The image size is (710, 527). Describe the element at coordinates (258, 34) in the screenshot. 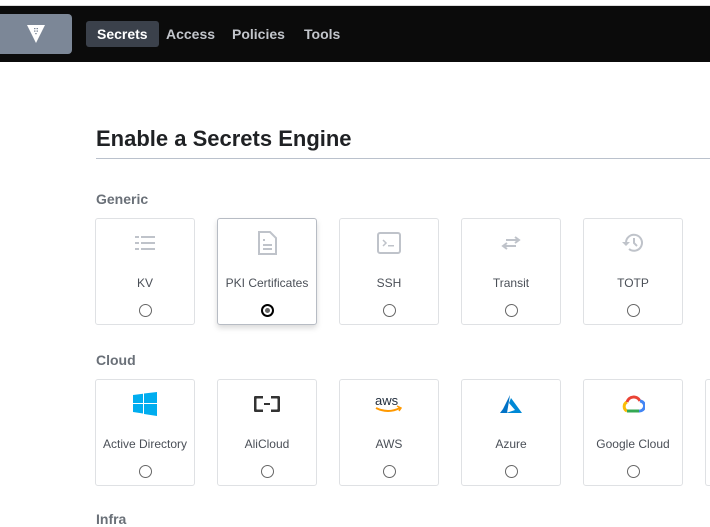

I see `nav-policies: Policies` at that location.